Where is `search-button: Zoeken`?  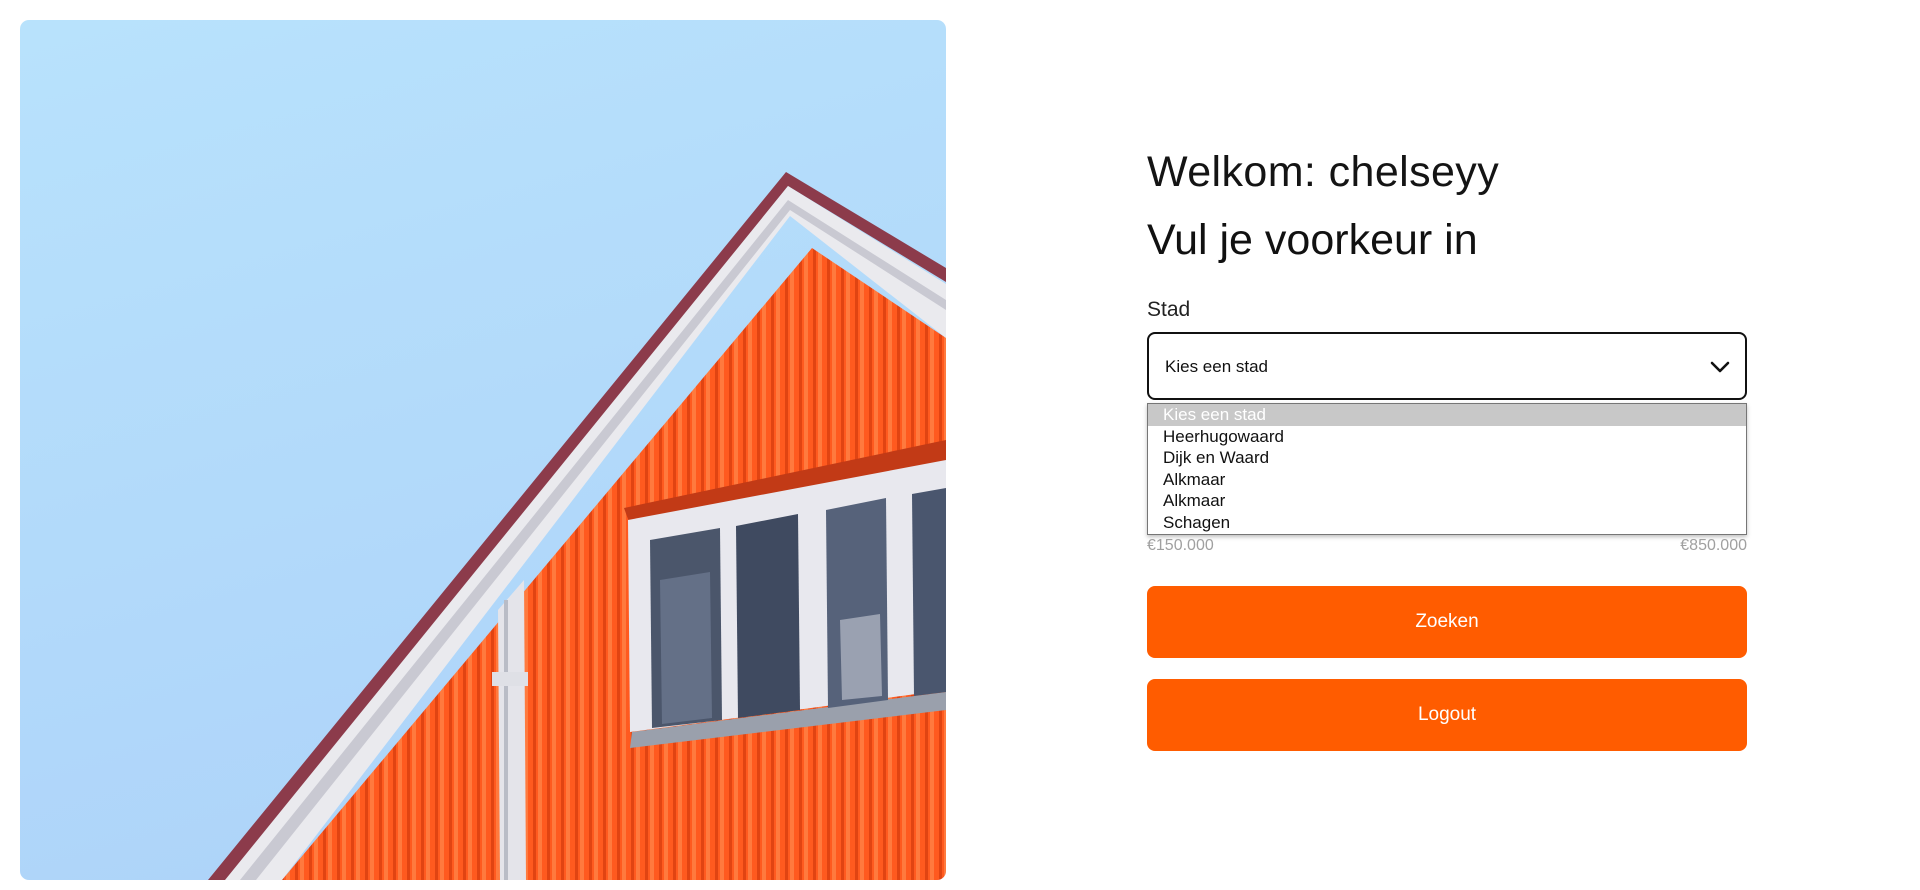 search-button: Zoeken is located at coordinates (1447, 622).